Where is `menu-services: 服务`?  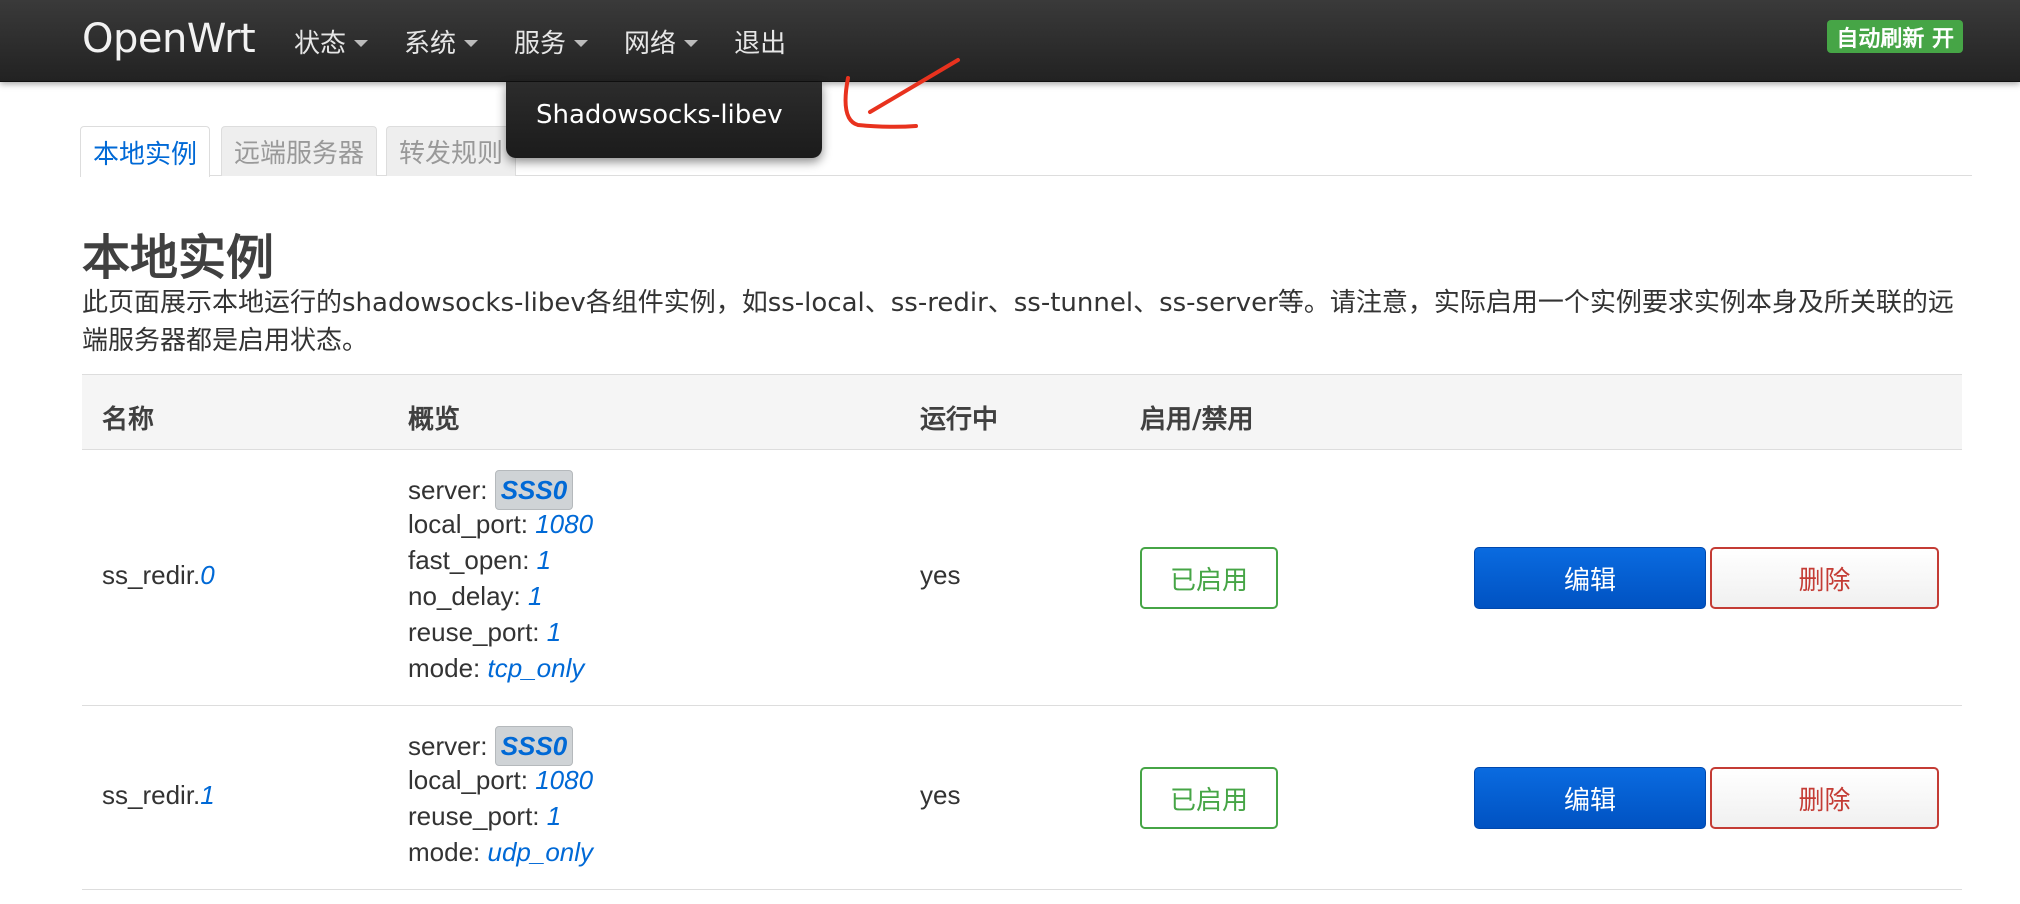 menu-services: 服务 is located at coordinates (558, 41).